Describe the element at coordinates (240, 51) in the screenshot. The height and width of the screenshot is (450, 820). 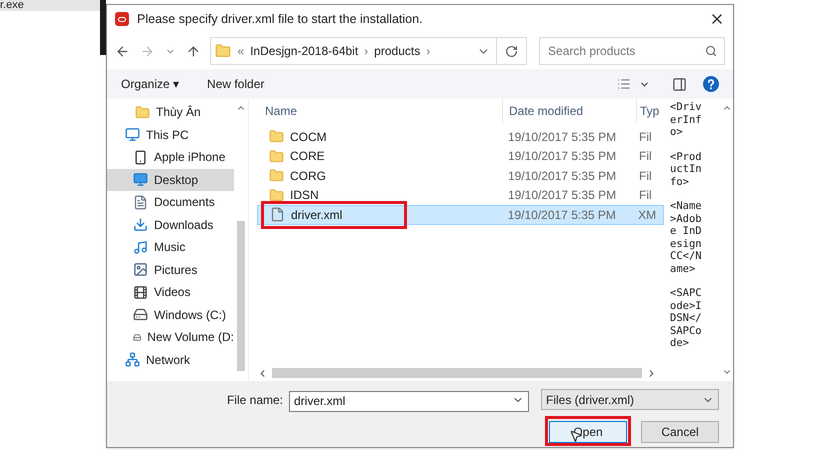
I see `path-segment: «` at that location.